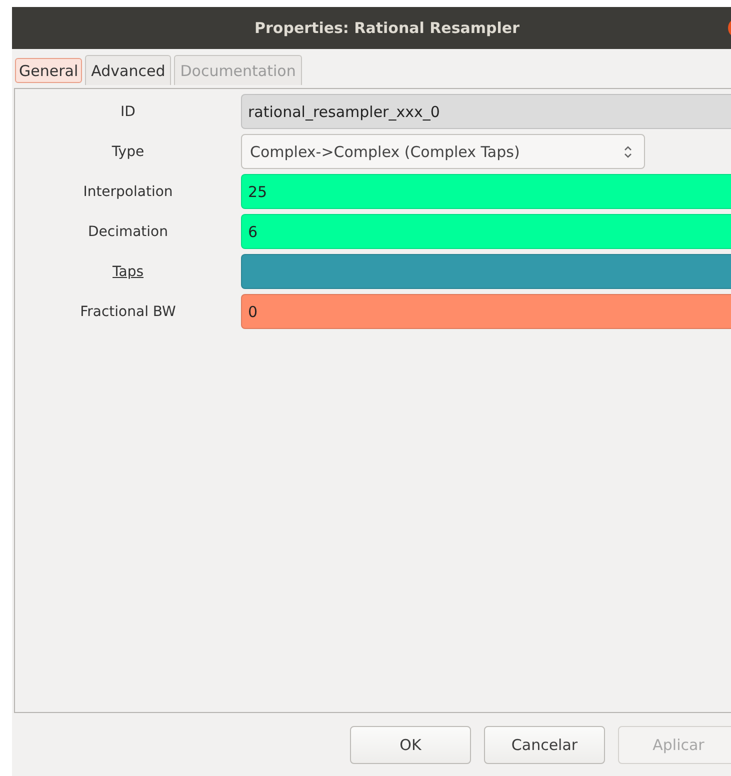 This screenshot has width=731, height=776. I want to click on field-label: Taps, so click(128, 272).